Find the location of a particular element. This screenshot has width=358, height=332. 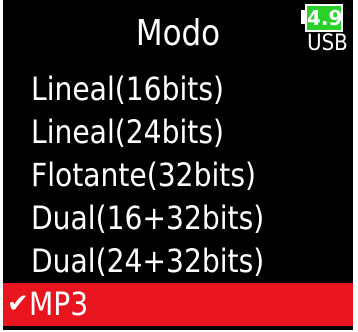

menu-item-dual-24-32: Dual(24+32bits) is located at coordinates (178, 261).